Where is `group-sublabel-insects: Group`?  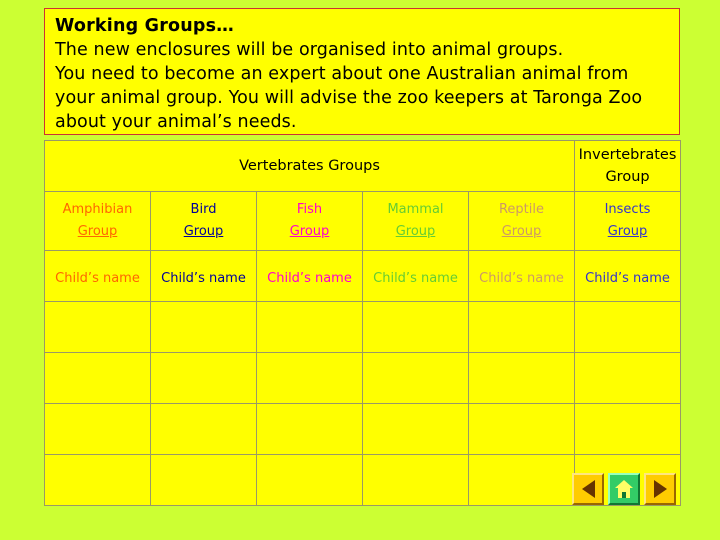 group-sublabel-insects: Group is located at coordinates (627, 231).